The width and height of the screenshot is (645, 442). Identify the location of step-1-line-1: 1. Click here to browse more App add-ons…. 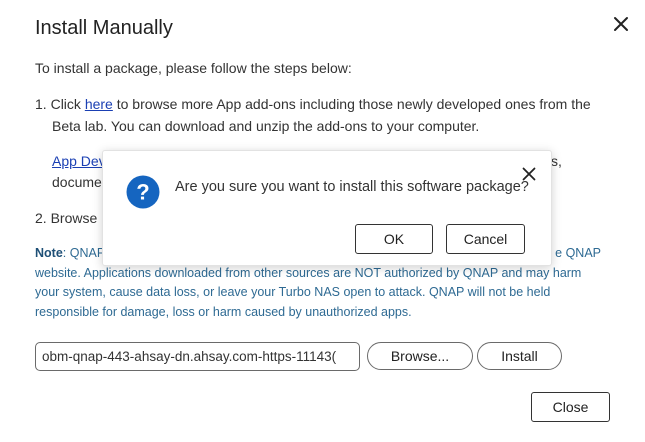
(313, 104).